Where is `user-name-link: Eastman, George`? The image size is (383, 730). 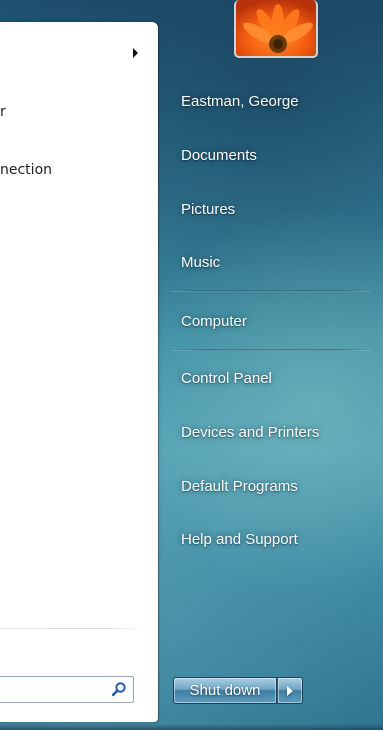 user-name-link: Eastman, George is located at coordinates (240, 101).